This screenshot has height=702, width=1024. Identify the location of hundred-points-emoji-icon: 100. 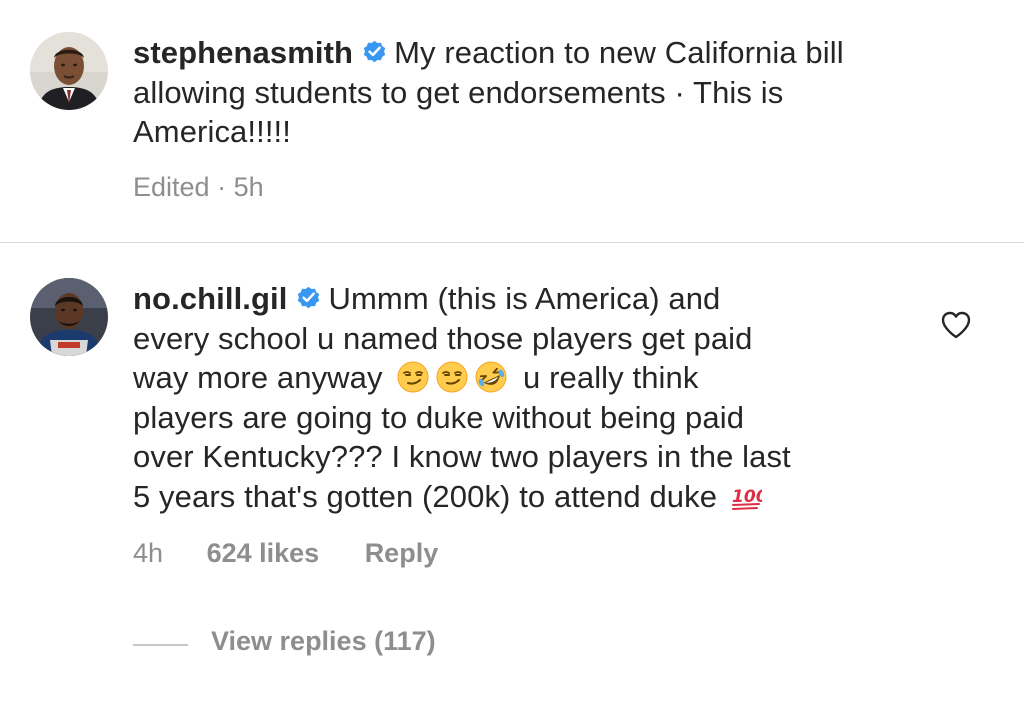
(746, 496).